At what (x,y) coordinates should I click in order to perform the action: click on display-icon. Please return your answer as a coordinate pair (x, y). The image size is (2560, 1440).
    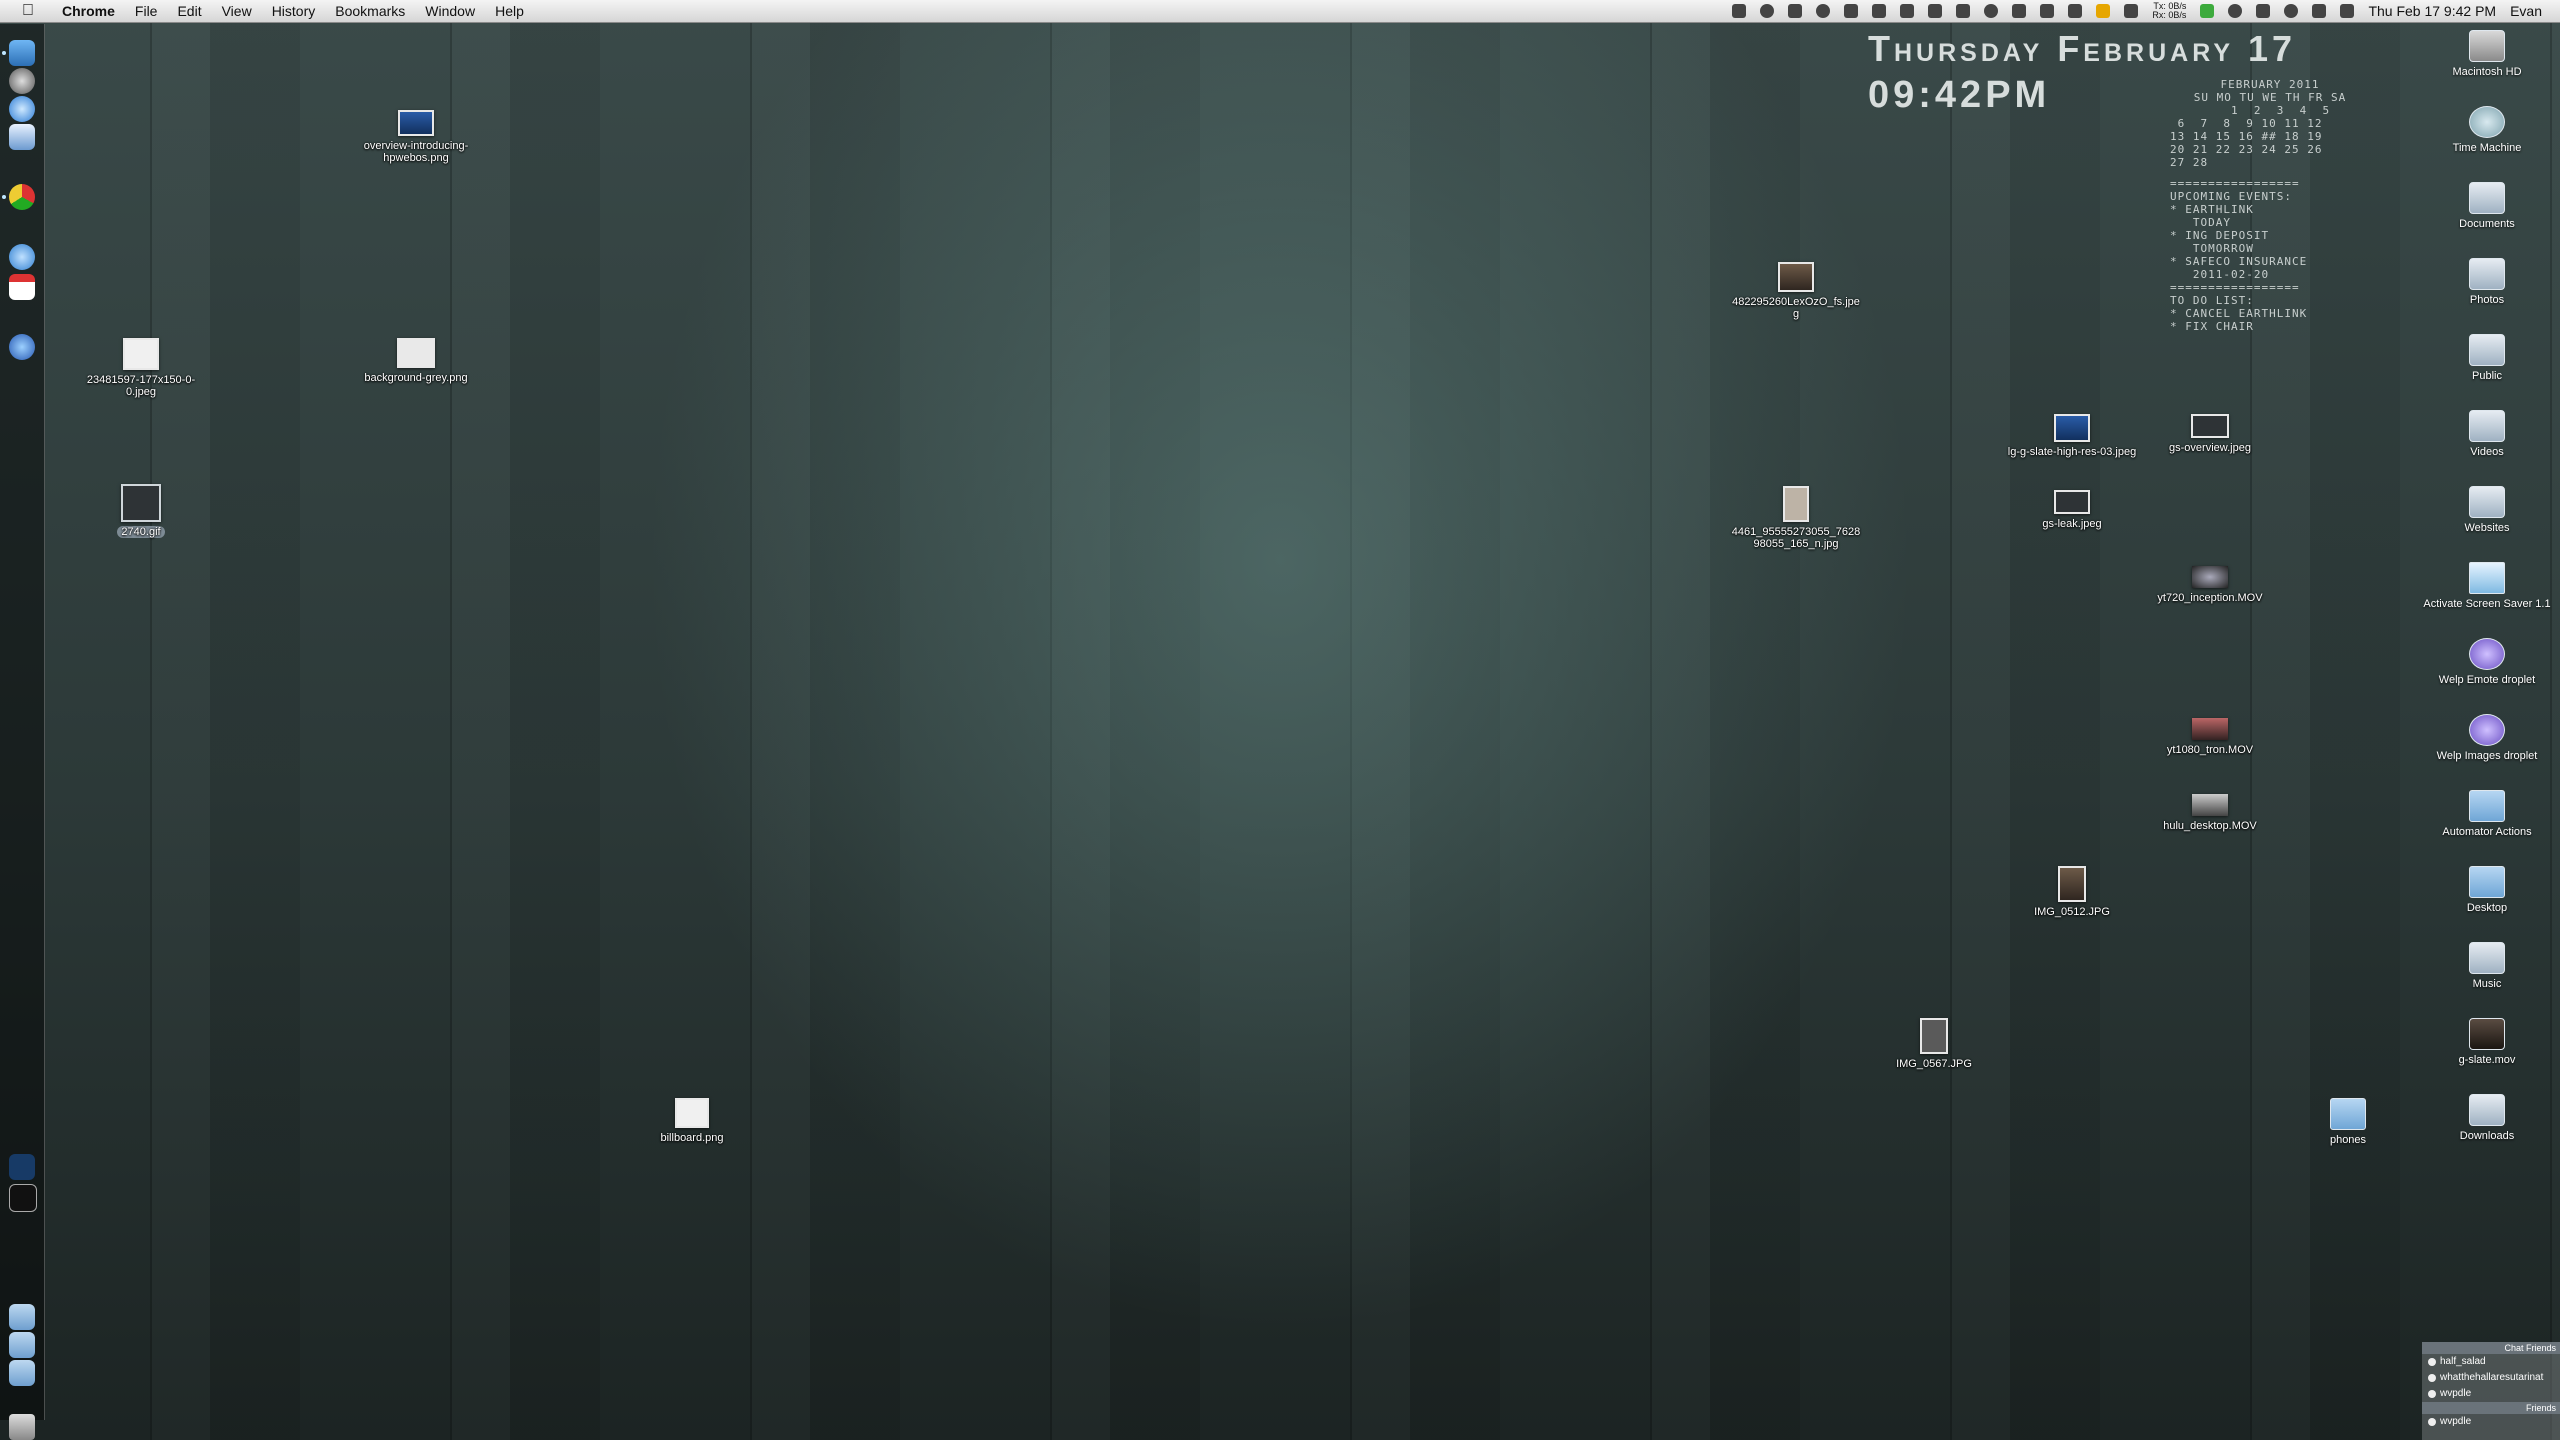
    Looking at the image, I should click on (1739, 11).